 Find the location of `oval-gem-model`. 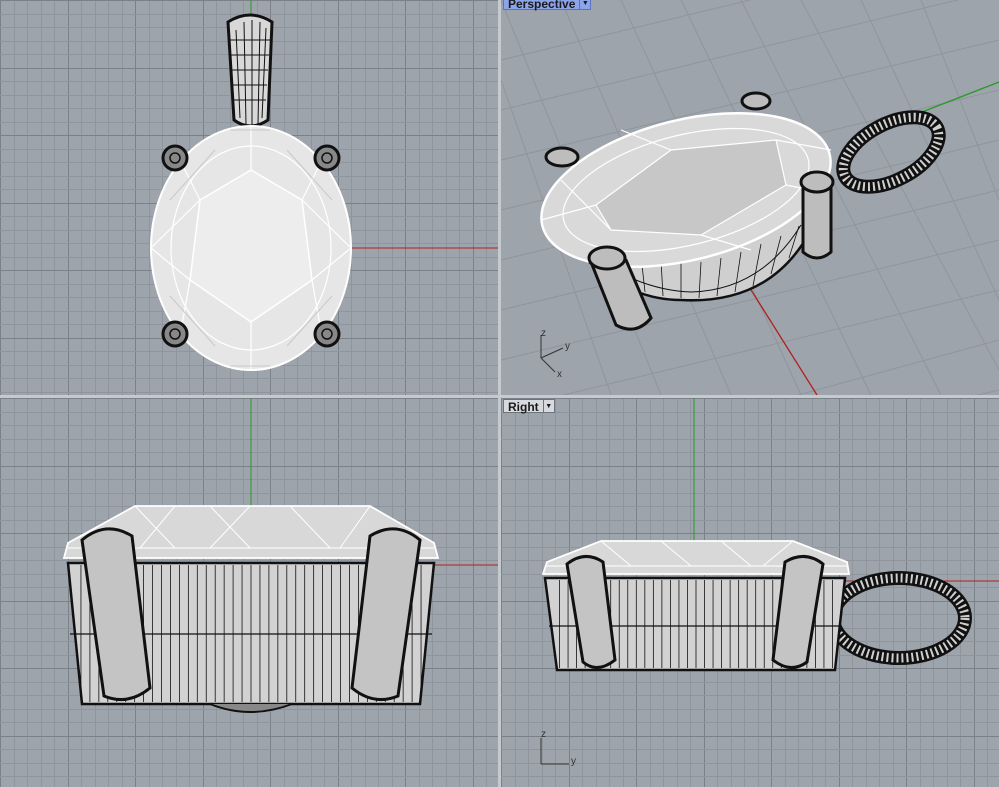

oval-gem-model is located at coordinates (685, 189).